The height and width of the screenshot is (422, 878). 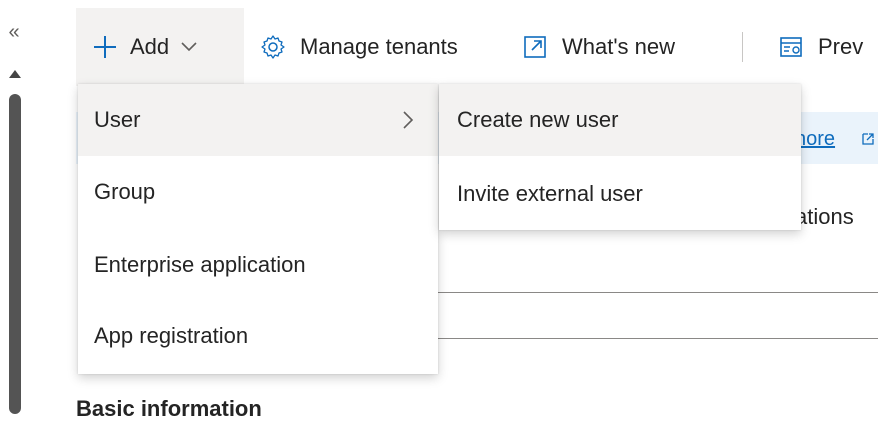 I want to click on menu-item-user: User, so click(x=258, y=120).